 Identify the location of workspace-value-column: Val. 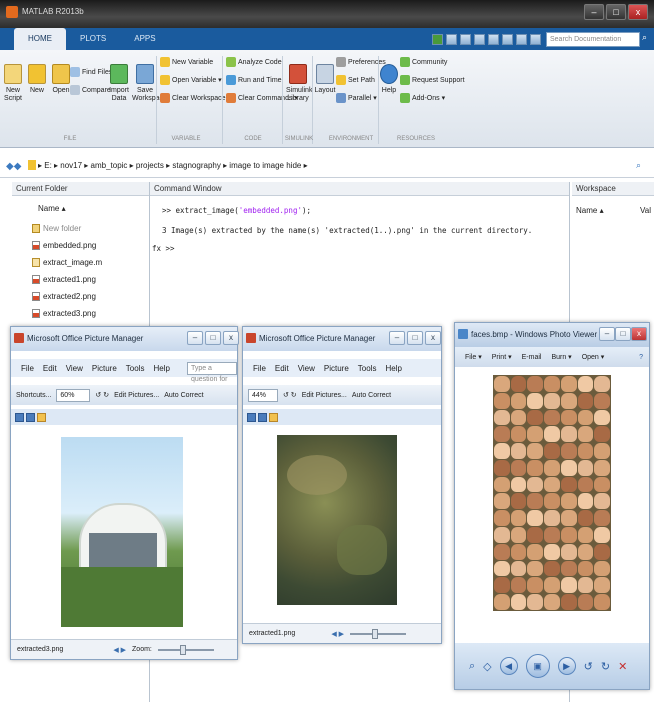
(645, 210).